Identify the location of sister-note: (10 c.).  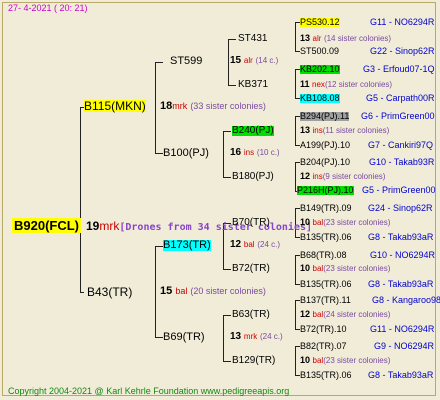
(268, 152).